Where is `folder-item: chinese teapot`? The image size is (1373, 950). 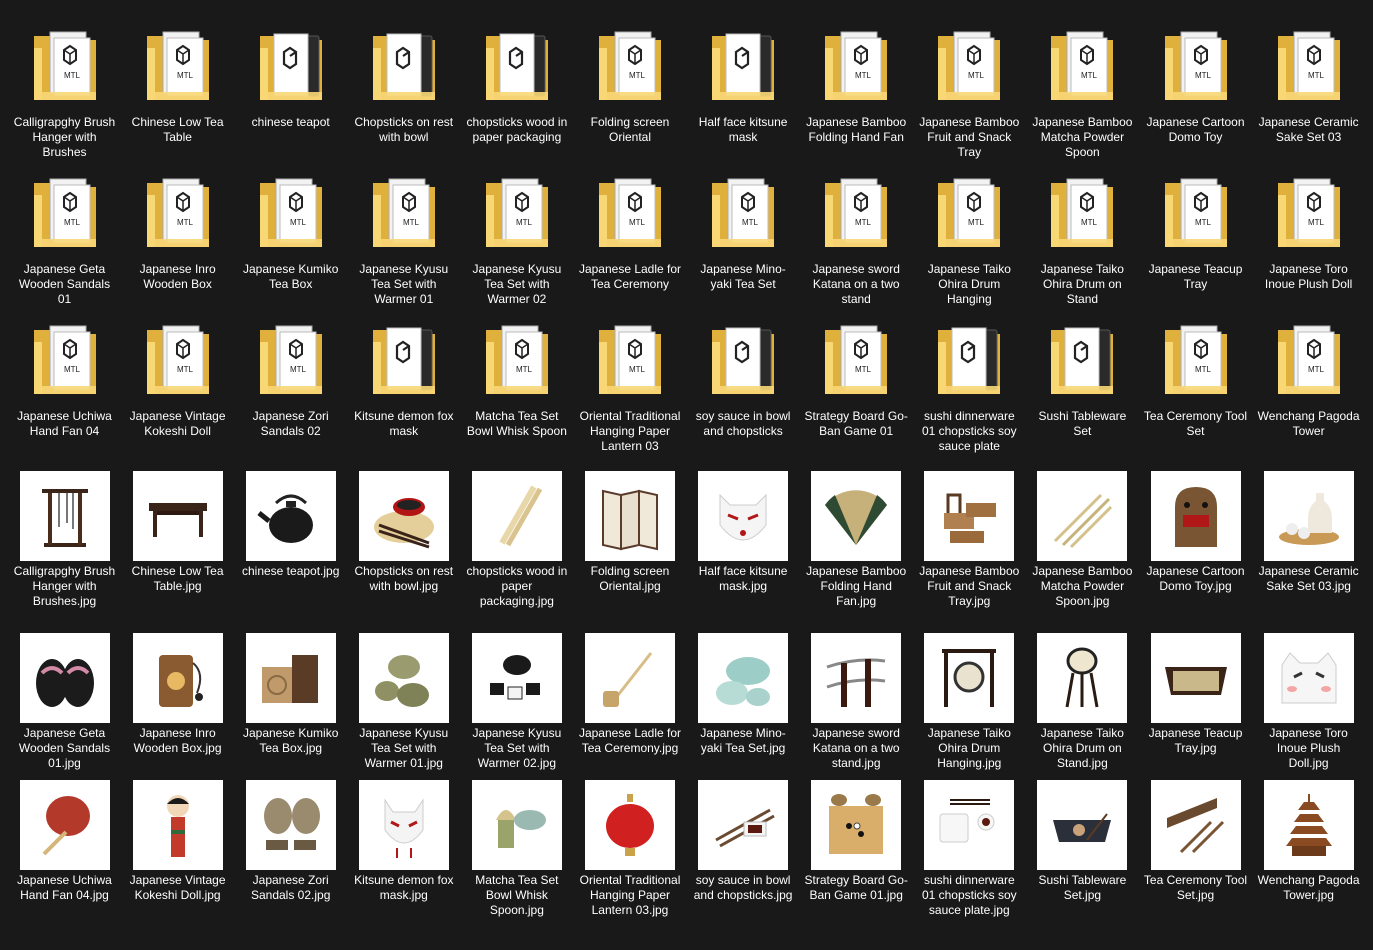 folder-item: chinese teapot is located at coordinates (290, 76).